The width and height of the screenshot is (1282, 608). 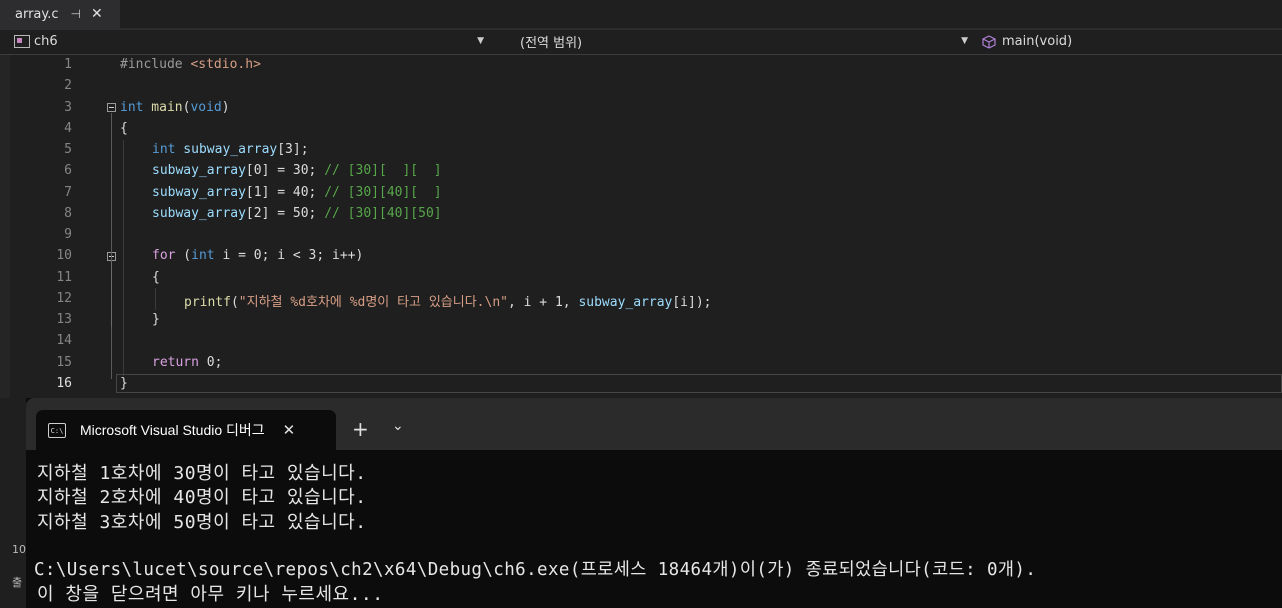 I want to click on line-number: 3, so click(x=68, y=107).